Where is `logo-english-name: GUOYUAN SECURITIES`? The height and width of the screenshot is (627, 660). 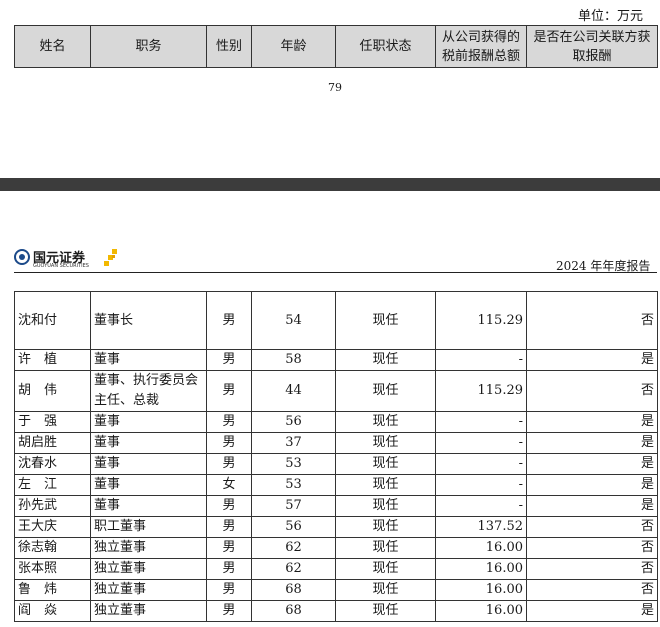 logo-english-name: GUOYUAN SECURITIES is located at coordinates (61, 266).